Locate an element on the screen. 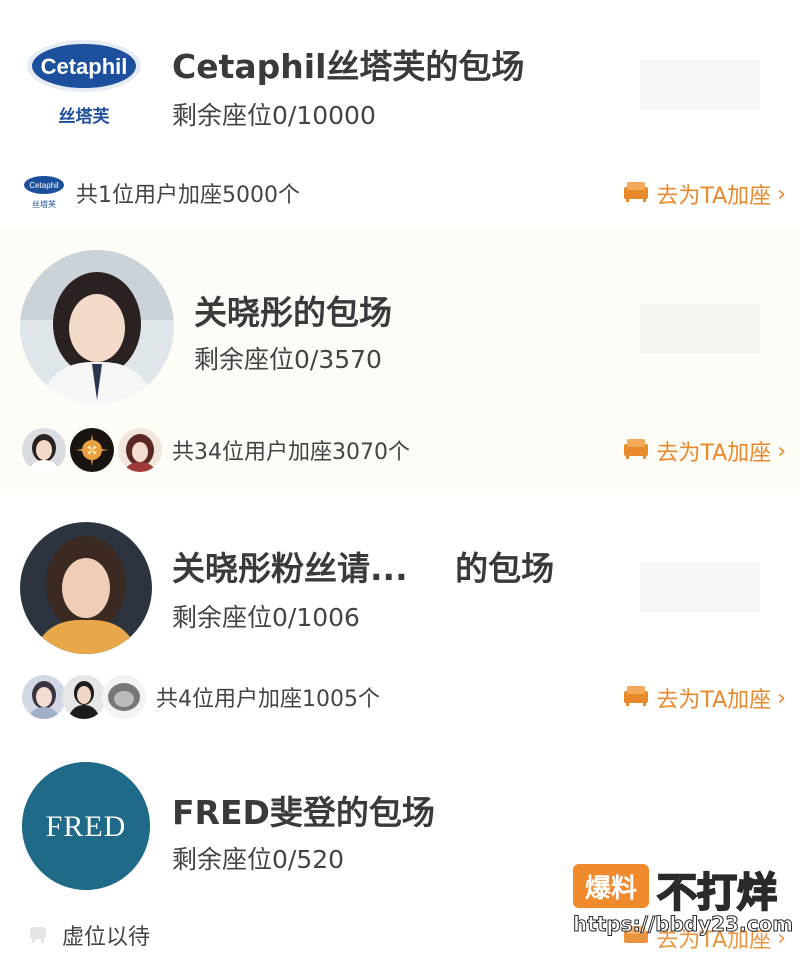 Image resolution: width=800 pixels, height=968 pixels. watermark-url: https://bbdy23.com is located at coordinates (683, 924).